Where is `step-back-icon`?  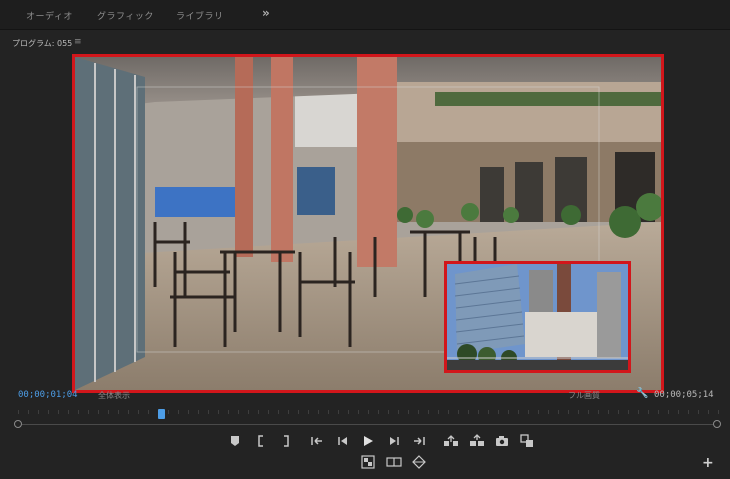 step-back-icon is located at coordinates (343, 441).